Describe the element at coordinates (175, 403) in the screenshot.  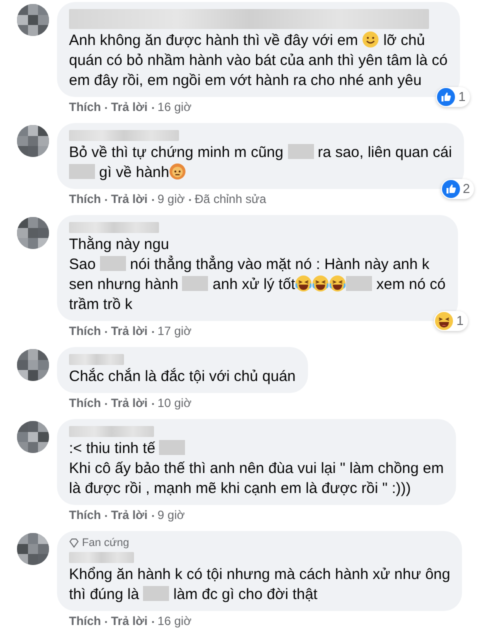
I see `timestamp: 10 giờ` at that location.